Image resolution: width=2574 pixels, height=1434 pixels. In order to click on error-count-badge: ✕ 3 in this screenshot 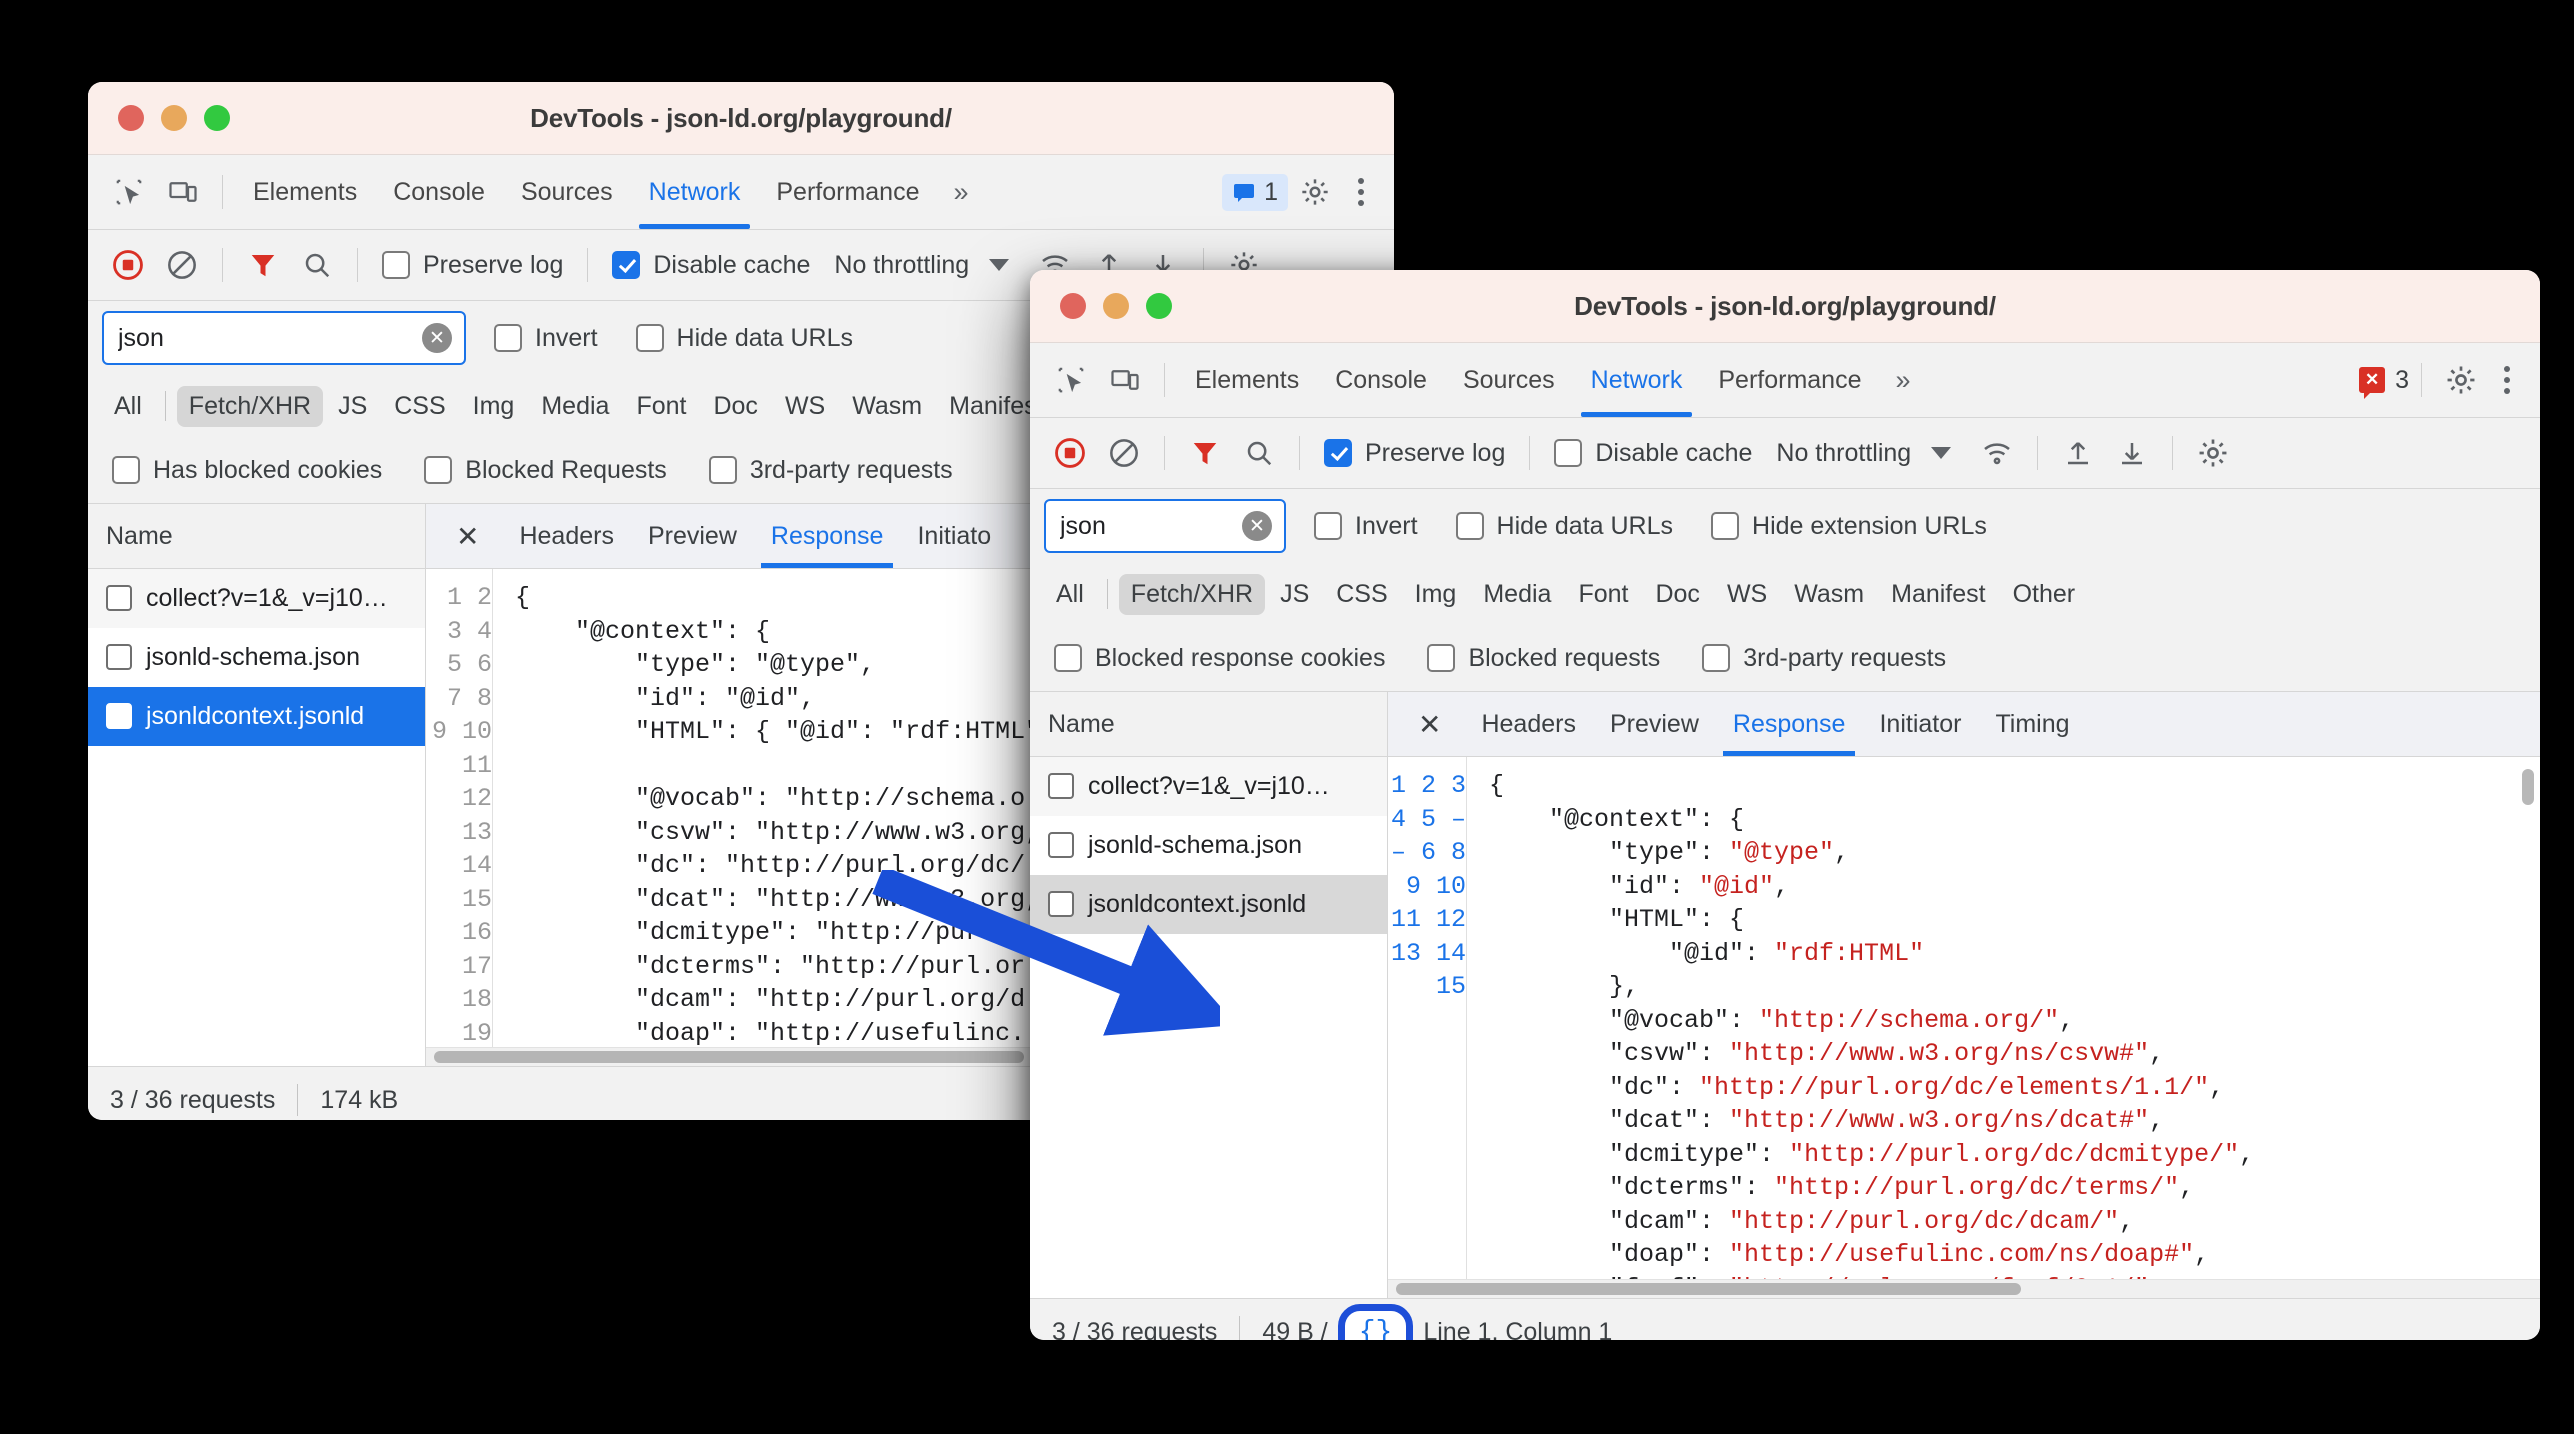, I will do `click(2384, 382)`.